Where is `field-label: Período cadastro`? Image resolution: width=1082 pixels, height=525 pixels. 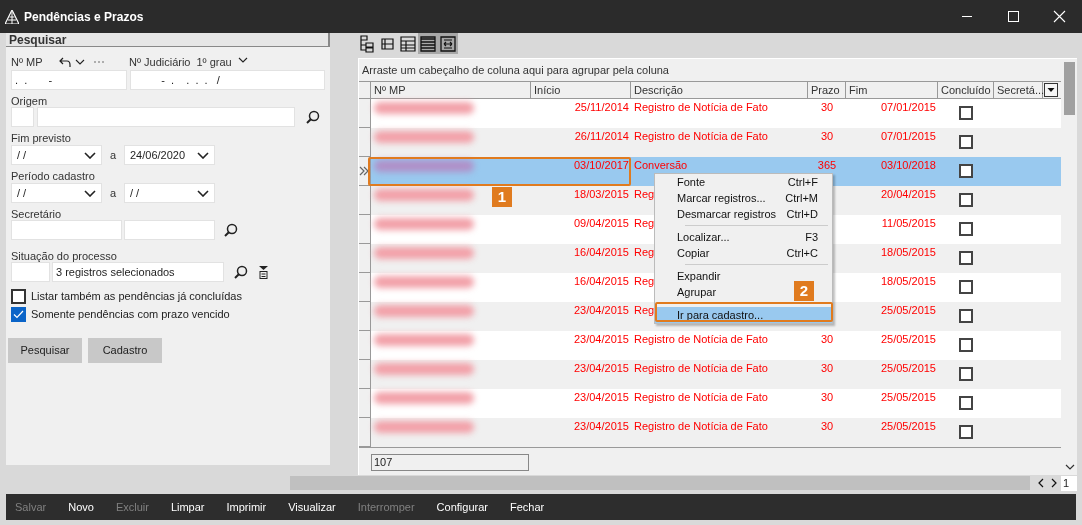 field-label: Período cadastro is located at coordinates (53, 176).